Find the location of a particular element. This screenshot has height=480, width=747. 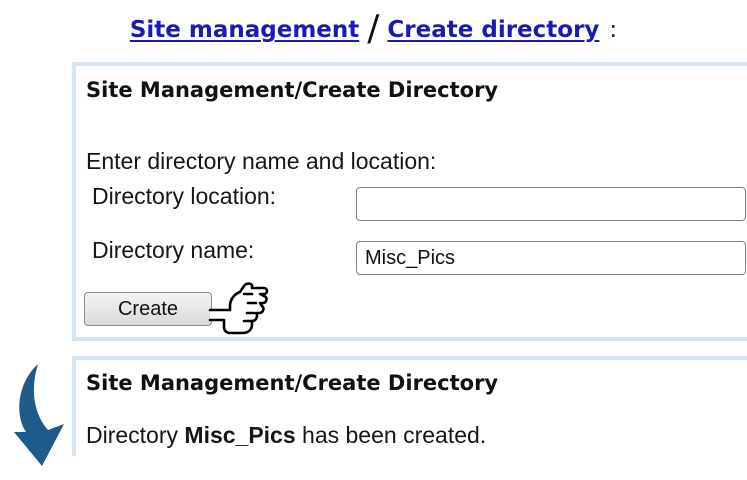

create-button: Create is located at coordinates (148, 309).